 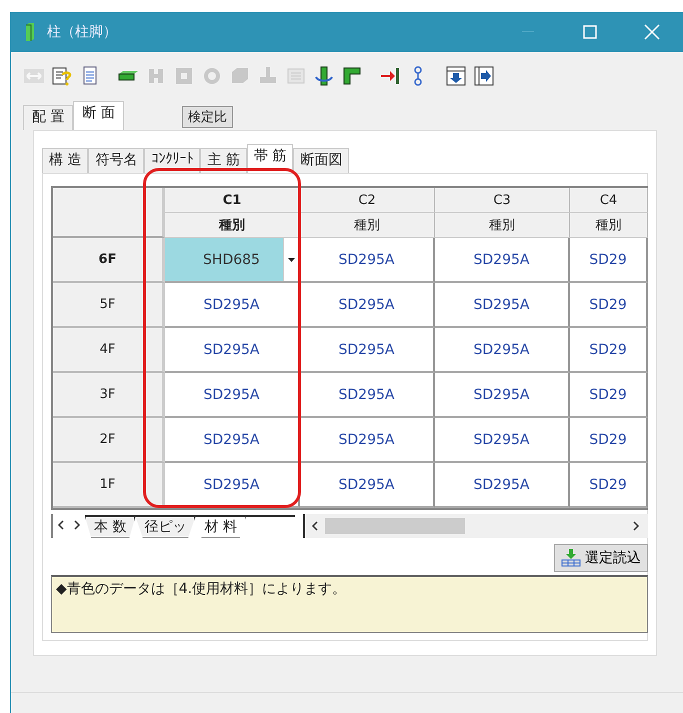 I want to click on row-header: 1F, so click(x=109, y=485).